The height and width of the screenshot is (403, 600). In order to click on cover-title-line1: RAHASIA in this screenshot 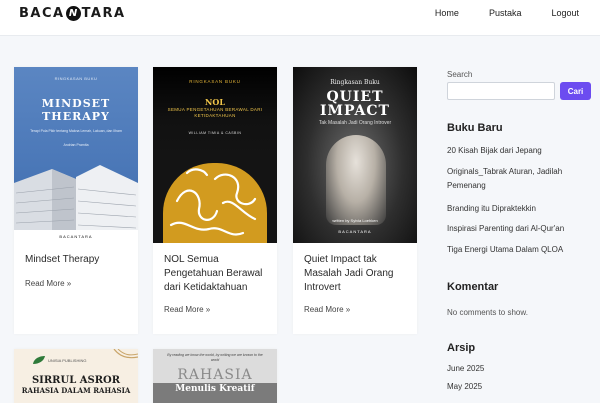, I will do `click(215, 375)`.